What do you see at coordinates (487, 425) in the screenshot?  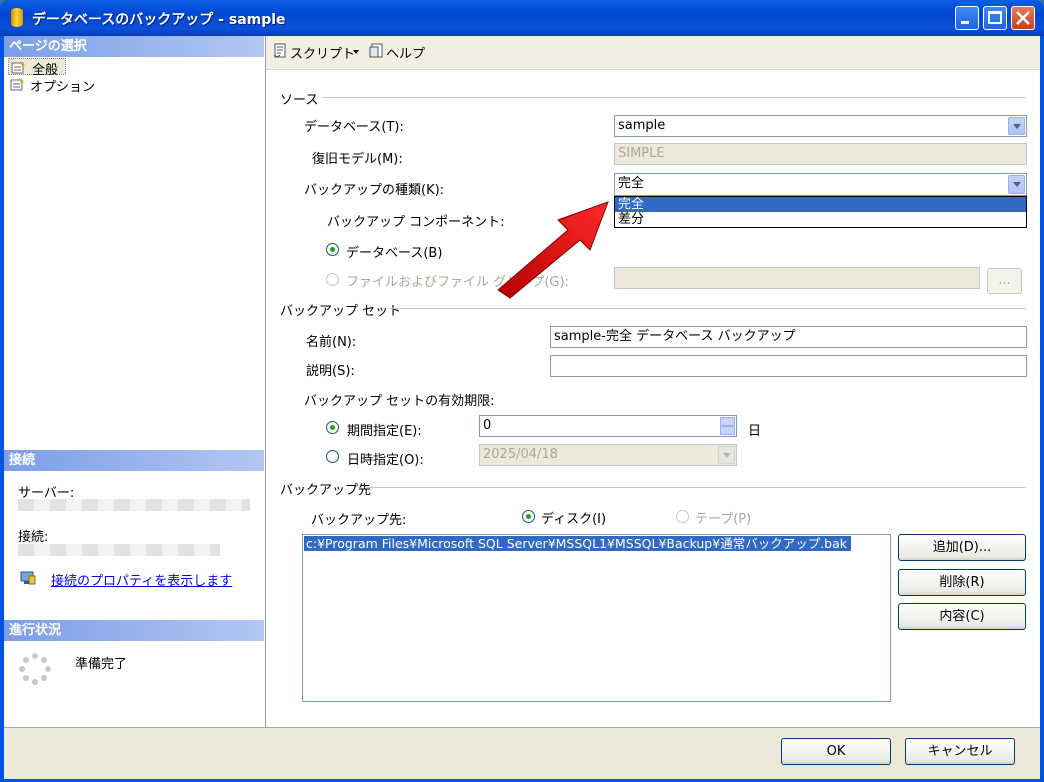 I see `expire-days-value: 0` at bounding box center [487, 425].